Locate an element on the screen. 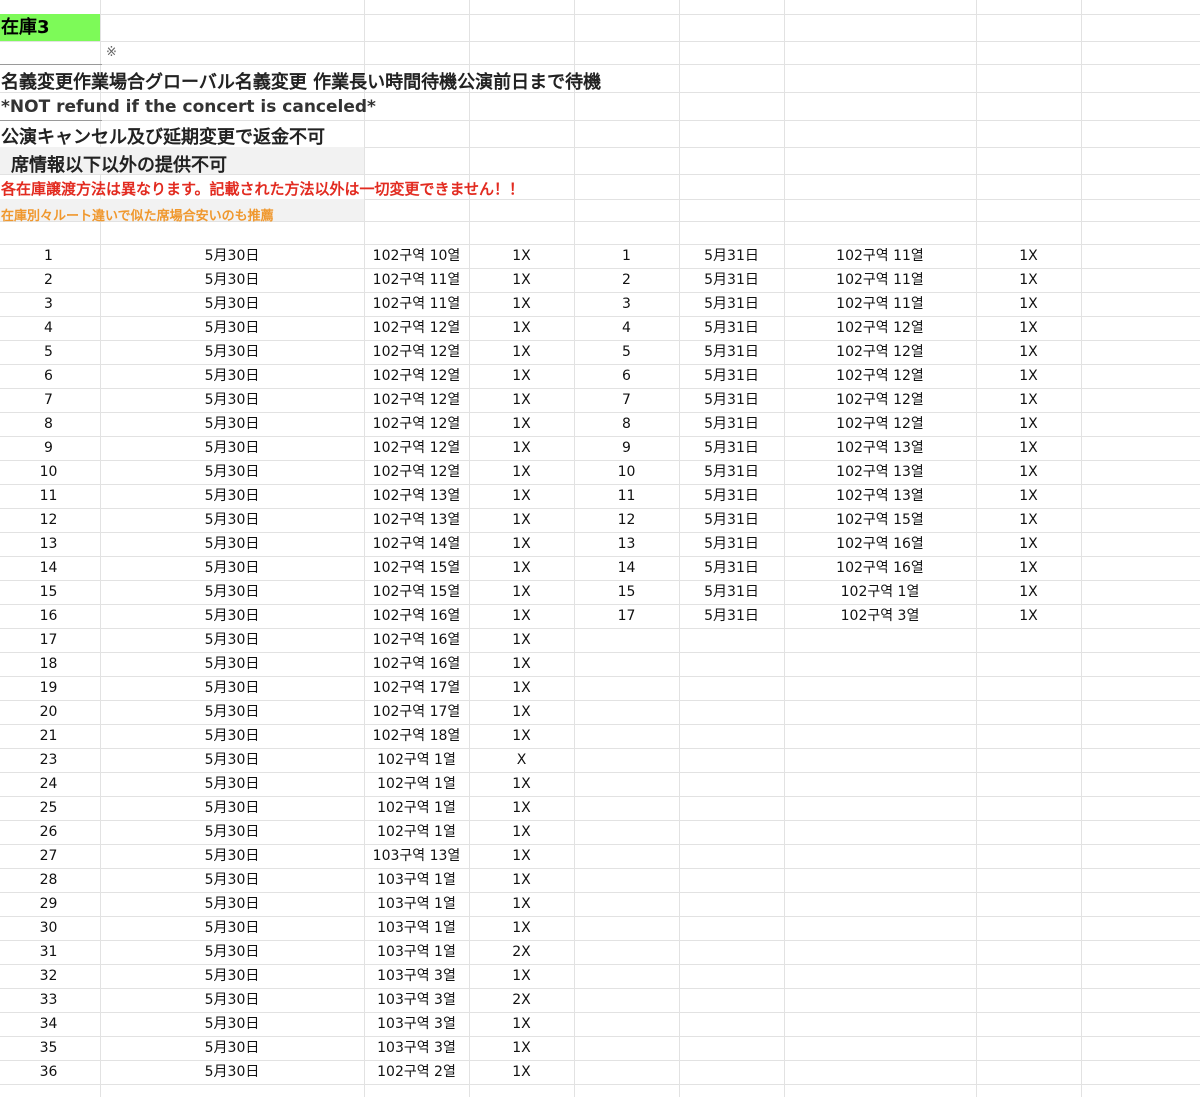 The image size is (1200, 1097). may31-cell-no: 10 is located at coordinates (626, 472).